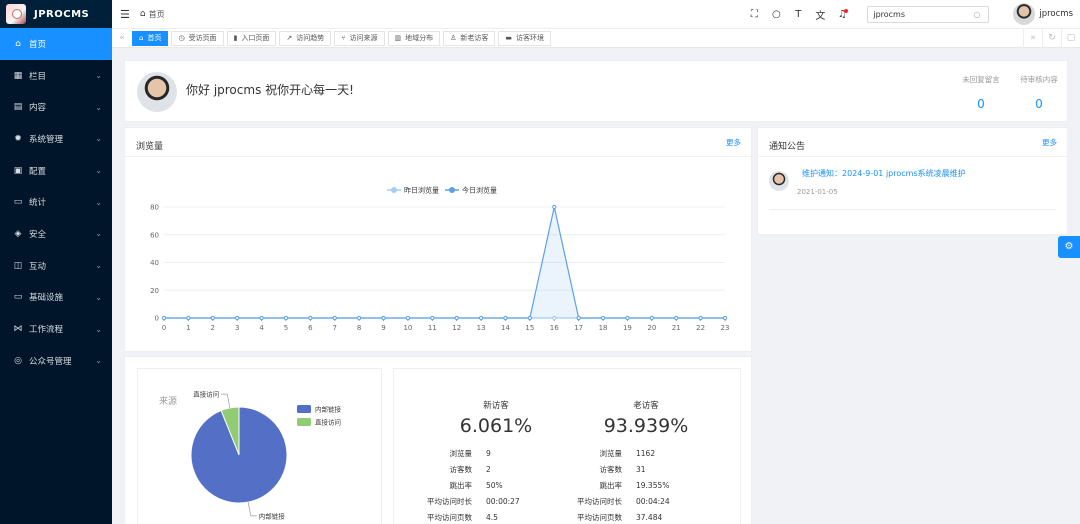 This screenshot has width=1080, height=524. Describe the element at coordinates (754, 14) in the screenshot. I see `fullscreen-icon: ⛶` at that location.